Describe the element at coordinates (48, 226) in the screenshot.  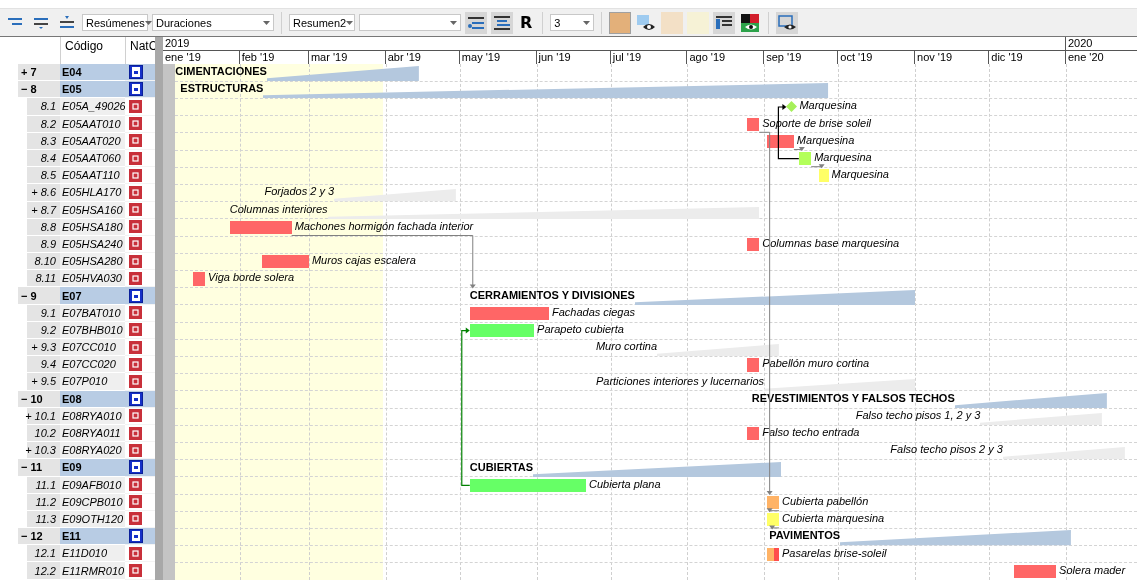
I see `row-number: 8.8` at that location.